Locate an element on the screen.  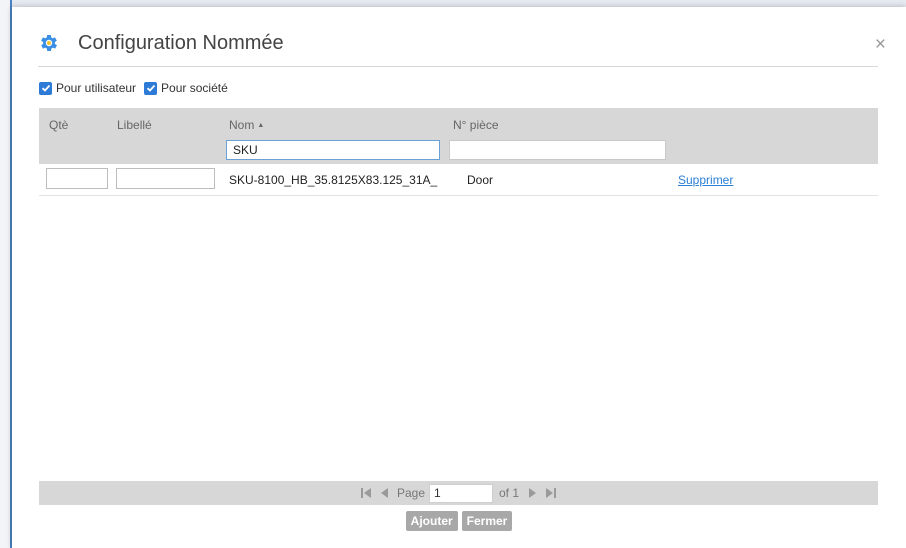
filter-company: Pour société is located at coordinates (186, 88).